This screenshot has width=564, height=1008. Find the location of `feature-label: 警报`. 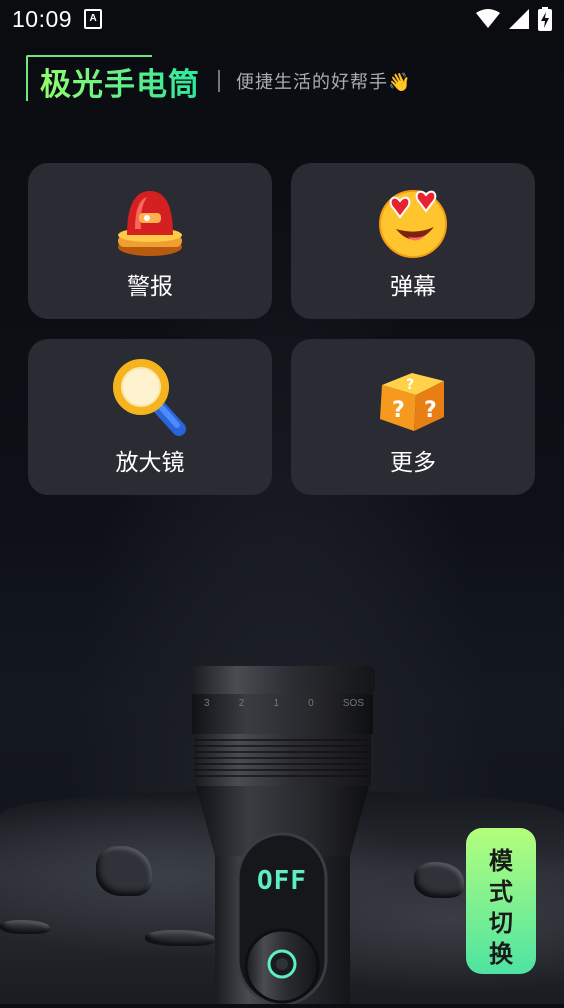

feature-label: 警报 is located at coordinates (150, 287).